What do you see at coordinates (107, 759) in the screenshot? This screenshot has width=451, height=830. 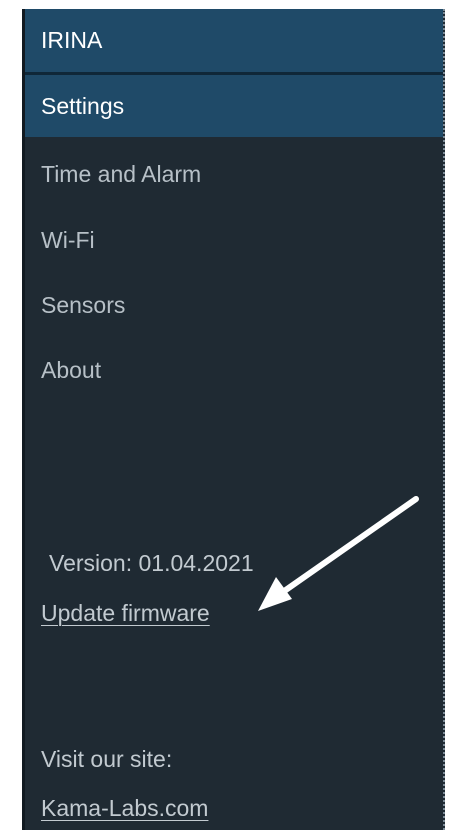 I see `visit-site-label: Visit our site:` at bounding box center [107, 759].